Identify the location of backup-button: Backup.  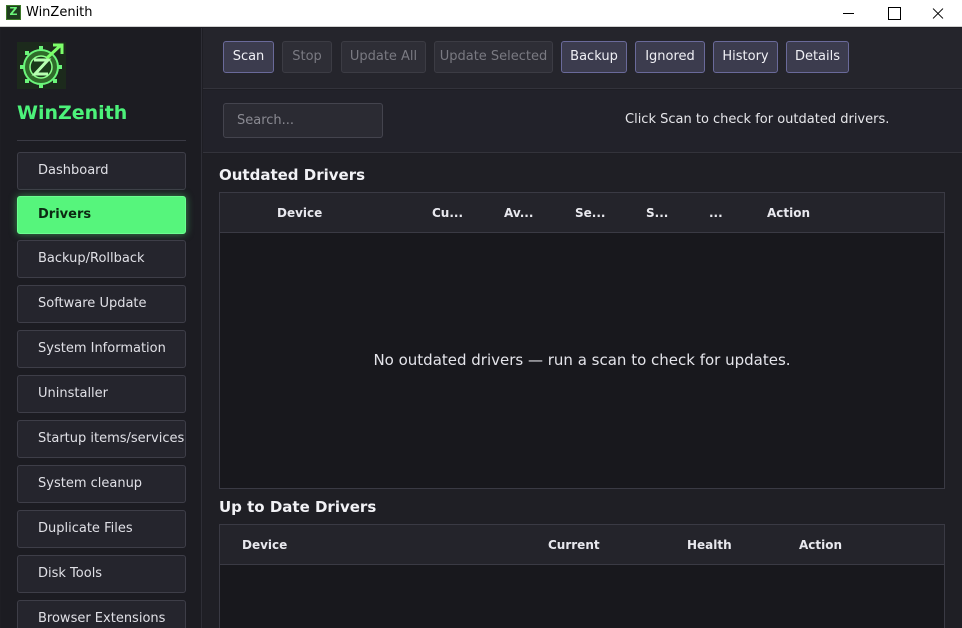
(594, 57).